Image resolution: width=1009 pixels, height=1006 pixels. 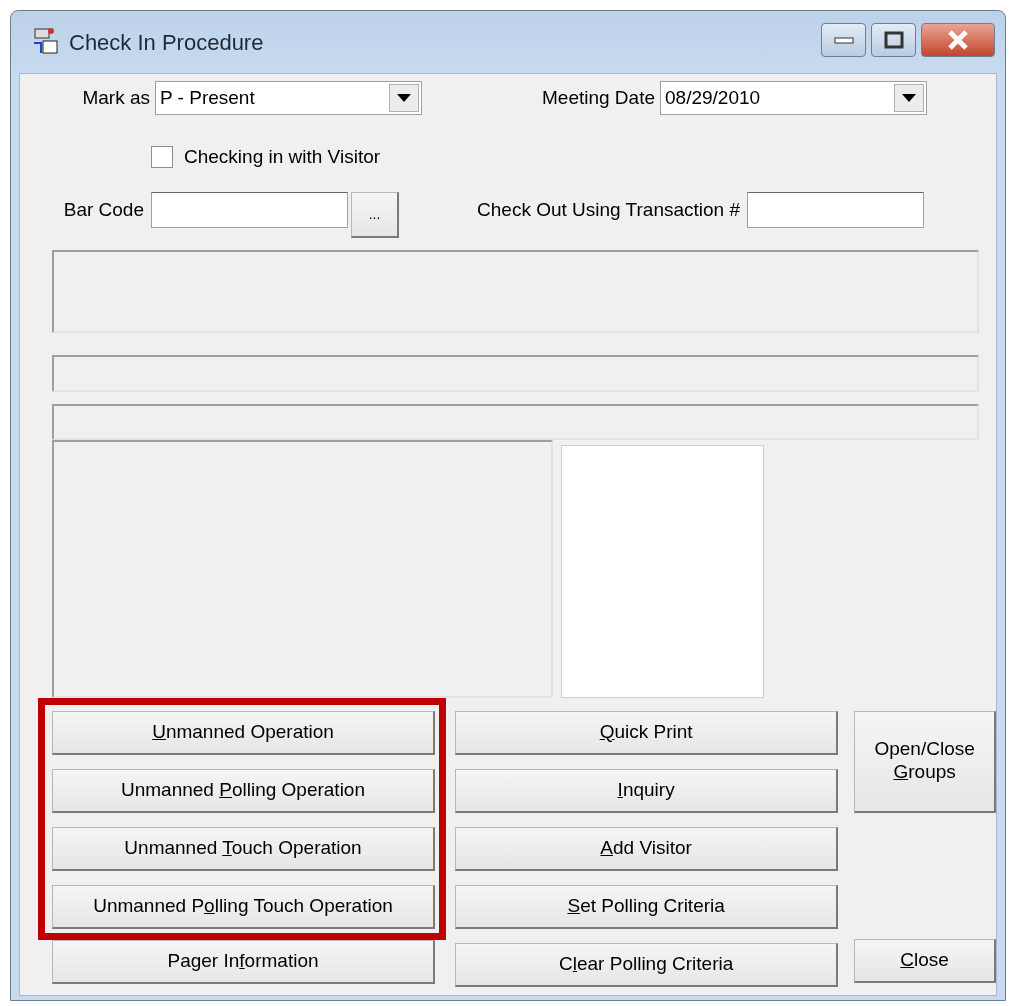 I want to click on close-dialog-button: Close, so click(x=925, y=960).